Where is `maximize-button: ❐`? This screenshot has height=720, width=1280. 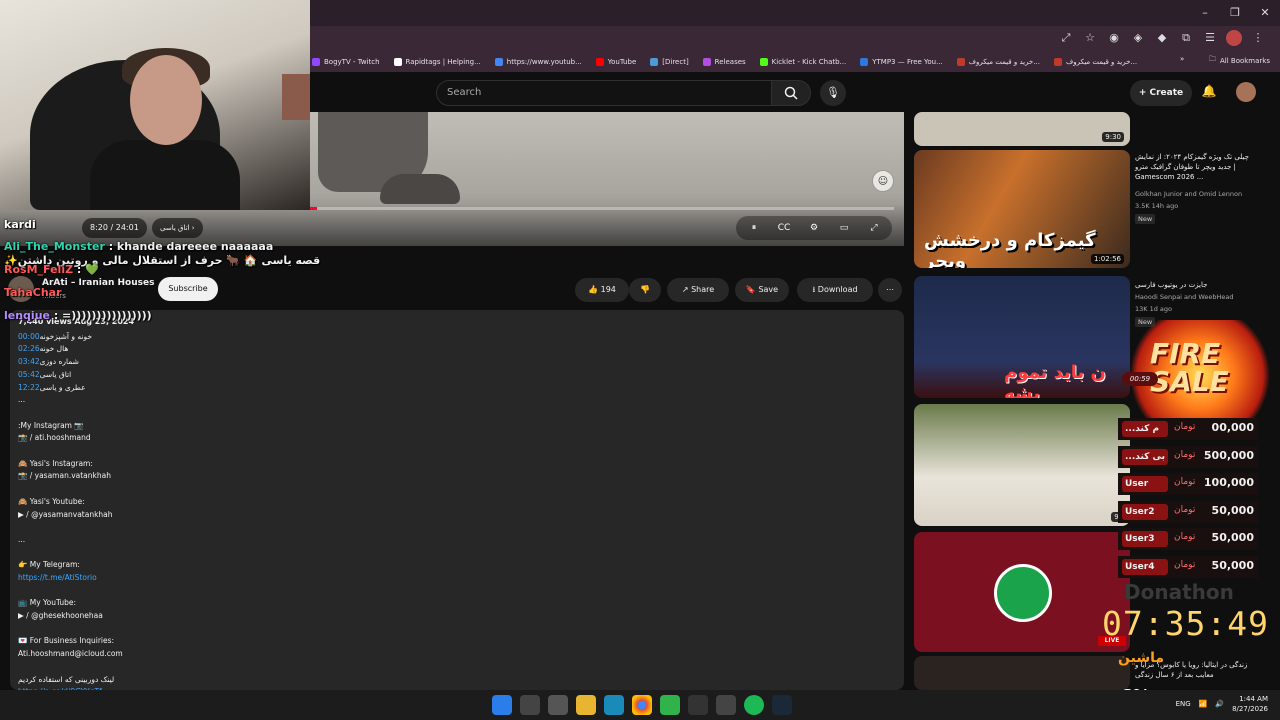 maximize-button: ❐ is located at coordinates (1235, 13).